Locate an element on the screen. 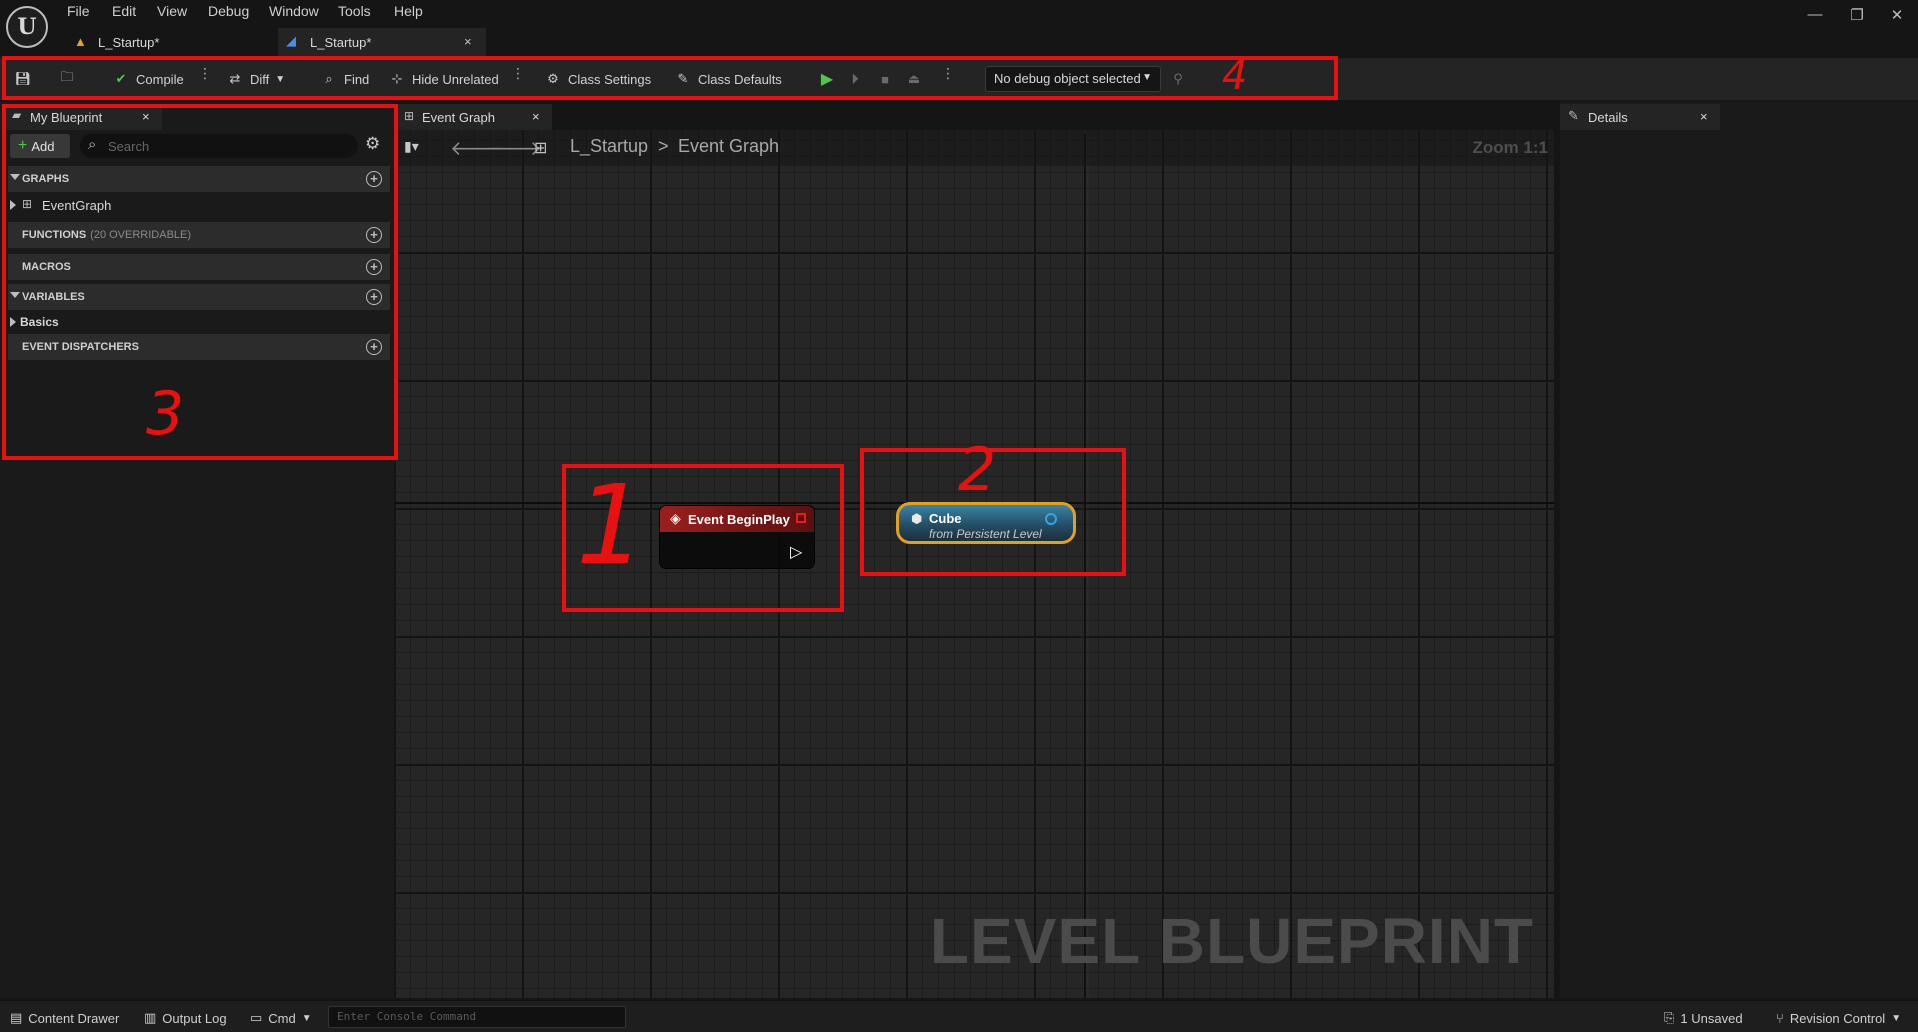  menu-edit: Edit is located at coordinates (124, 13).